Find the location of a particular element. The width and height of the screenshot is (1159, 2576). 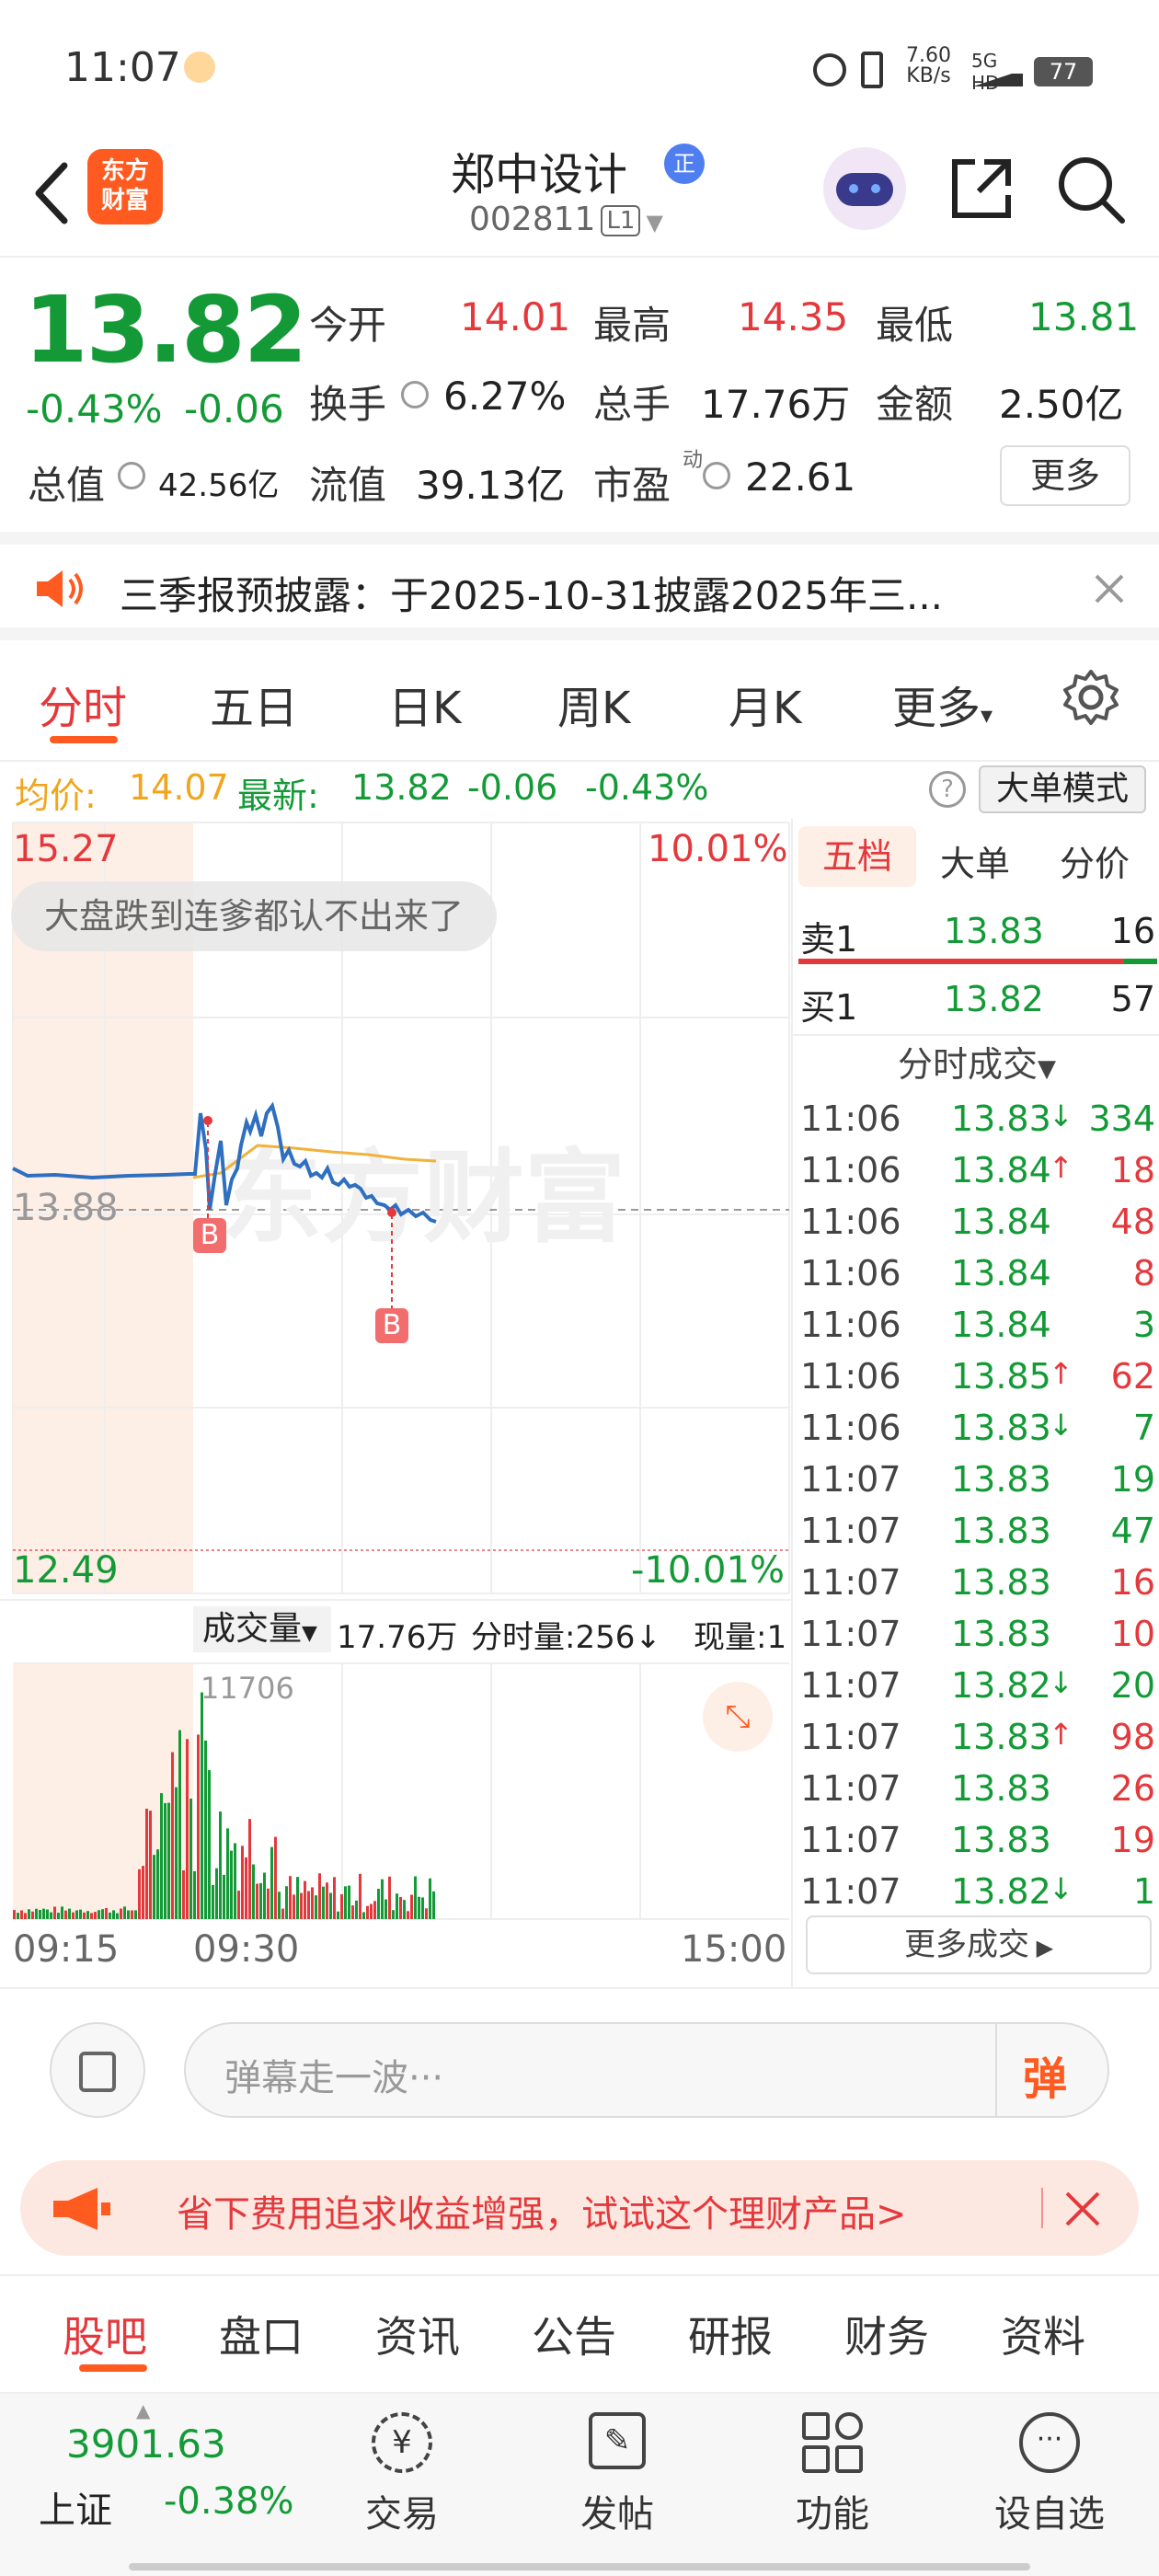

trade-row: 11:07 13.83 ↑ 98 is located at coordinates (976, 1737).